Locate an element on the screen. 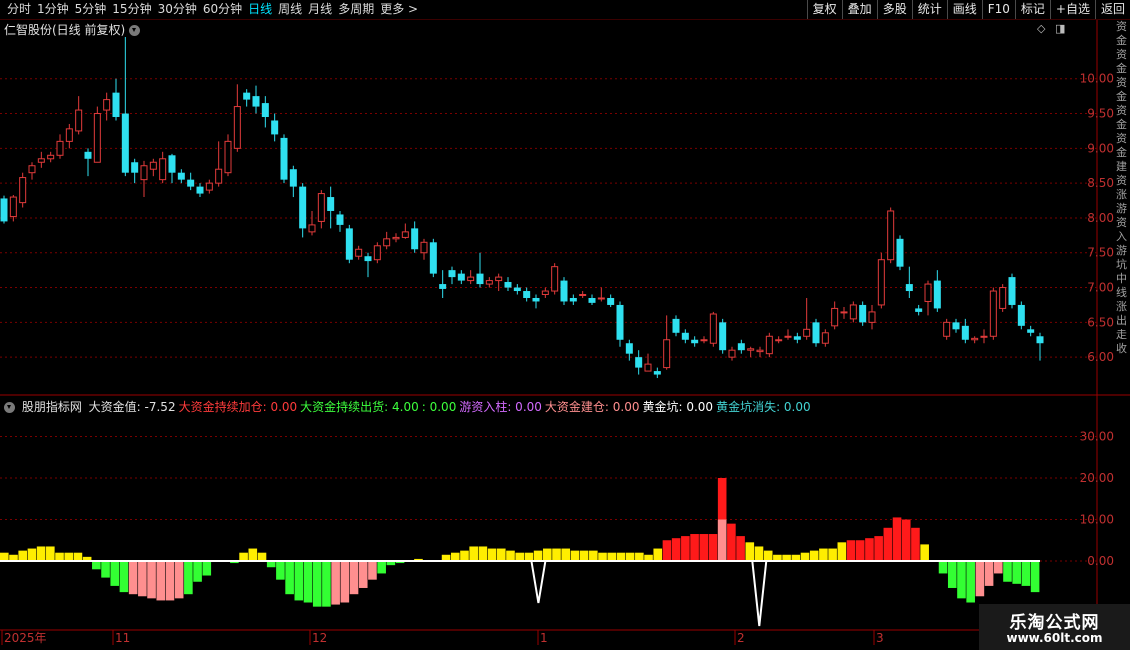  indicator-item-5: 大资金建仓: 0.00 is located at coordinates (592, 407).